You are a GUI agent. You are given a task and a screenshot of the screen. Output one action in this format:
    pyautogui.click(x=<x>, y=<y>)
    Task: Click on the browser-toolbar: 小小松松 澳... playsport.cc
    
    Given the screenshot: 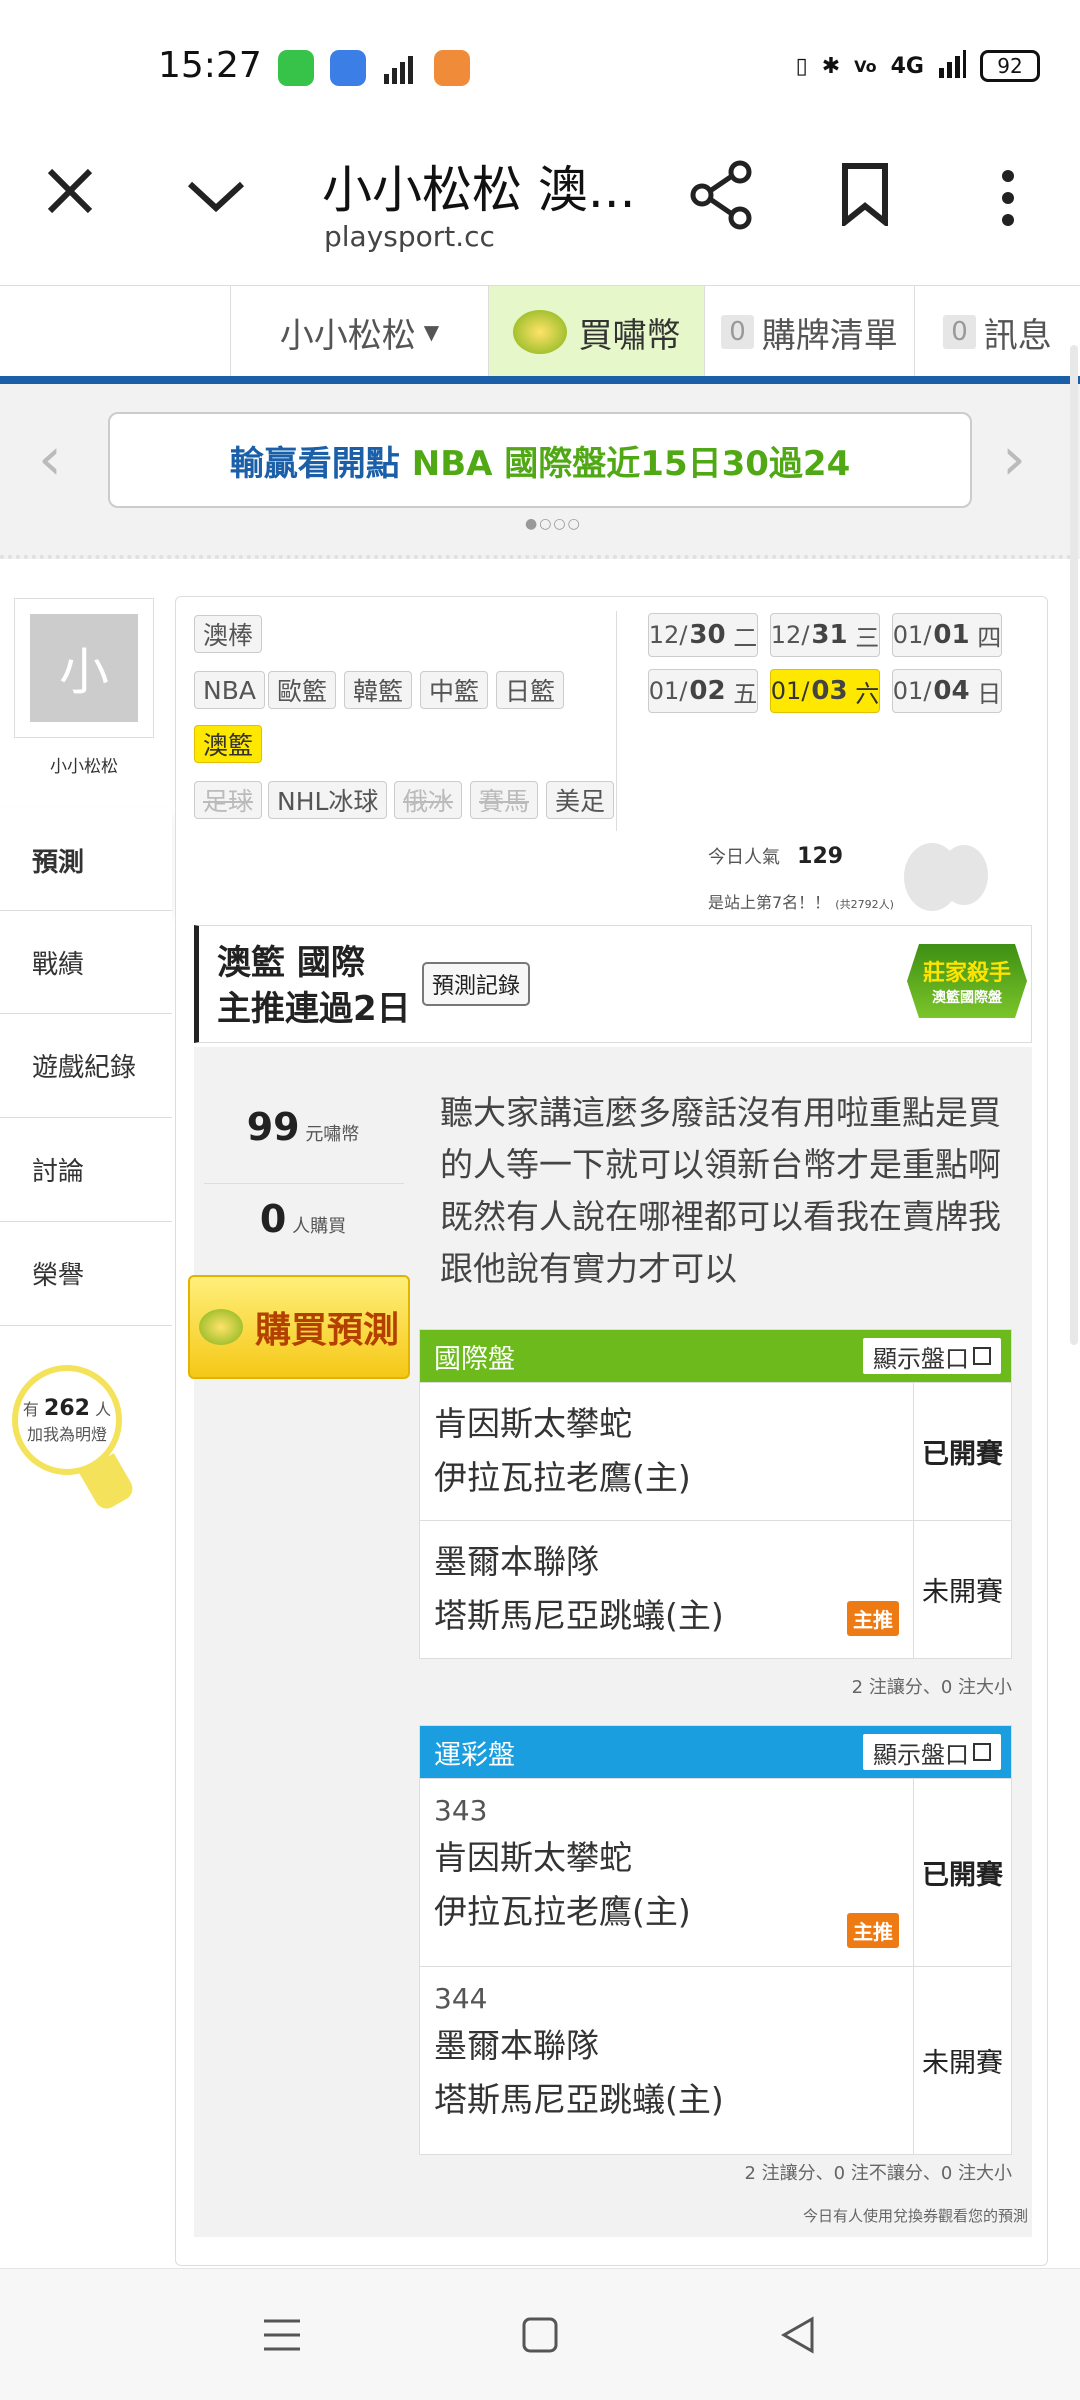 What is the action you would take?
    pyautogui.click(x=540, y=202)
    